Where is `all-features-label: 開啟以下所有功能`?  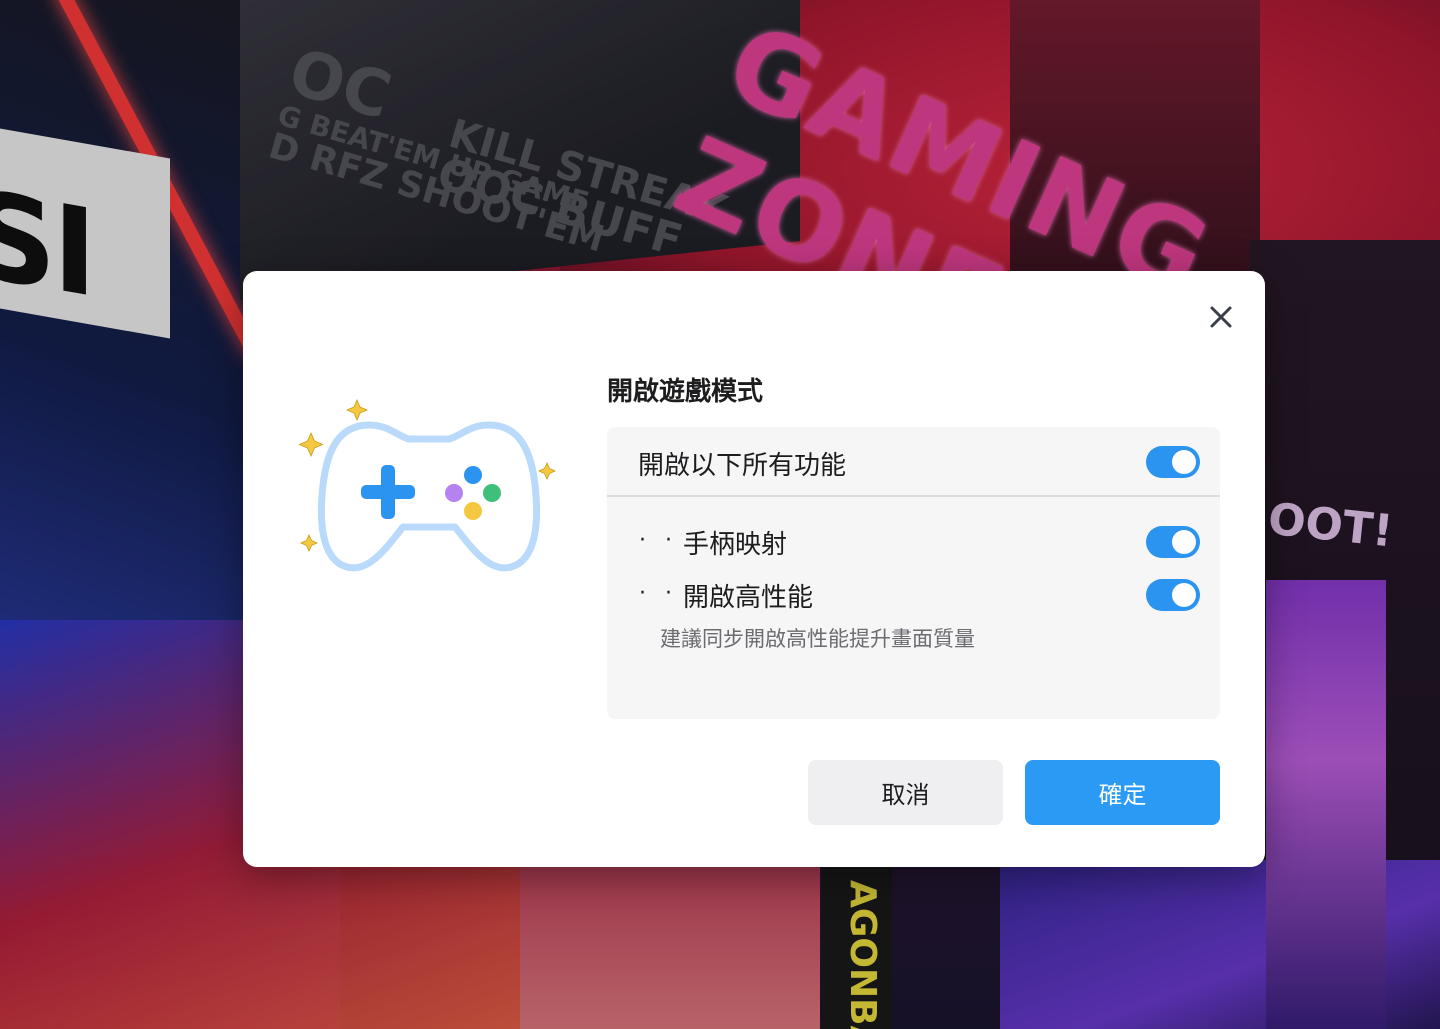 all-features-label: 開啟以下所有功能 is located at coordinates (742, 466).